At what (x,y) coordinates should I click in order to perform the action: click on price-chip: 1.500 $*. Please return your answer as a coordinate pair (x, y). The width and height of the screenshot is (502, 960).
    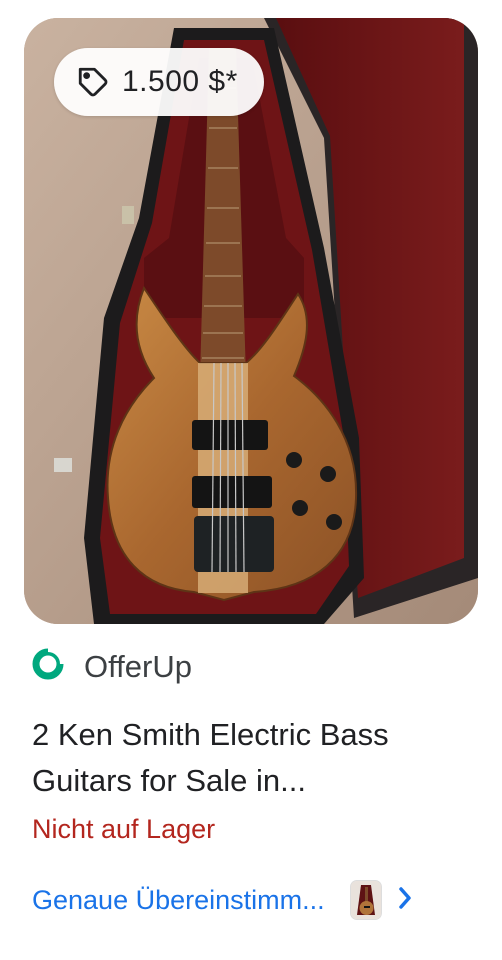
    Looking at the image, I should click on (159, 82).